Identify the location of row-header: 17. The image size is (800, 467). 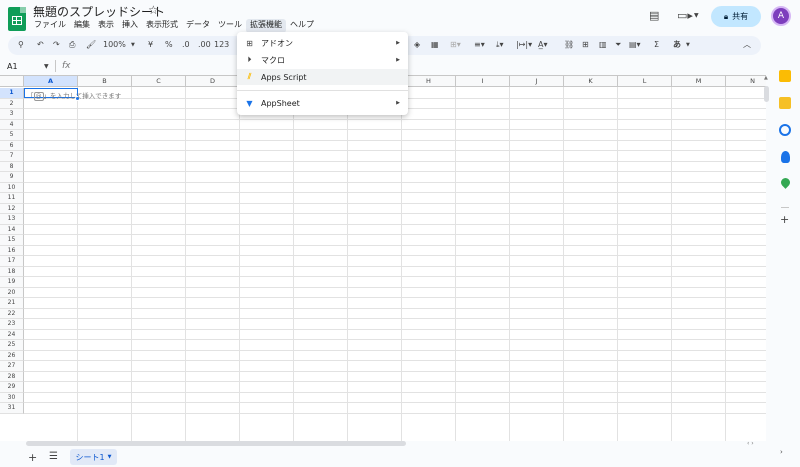
(12, 261).